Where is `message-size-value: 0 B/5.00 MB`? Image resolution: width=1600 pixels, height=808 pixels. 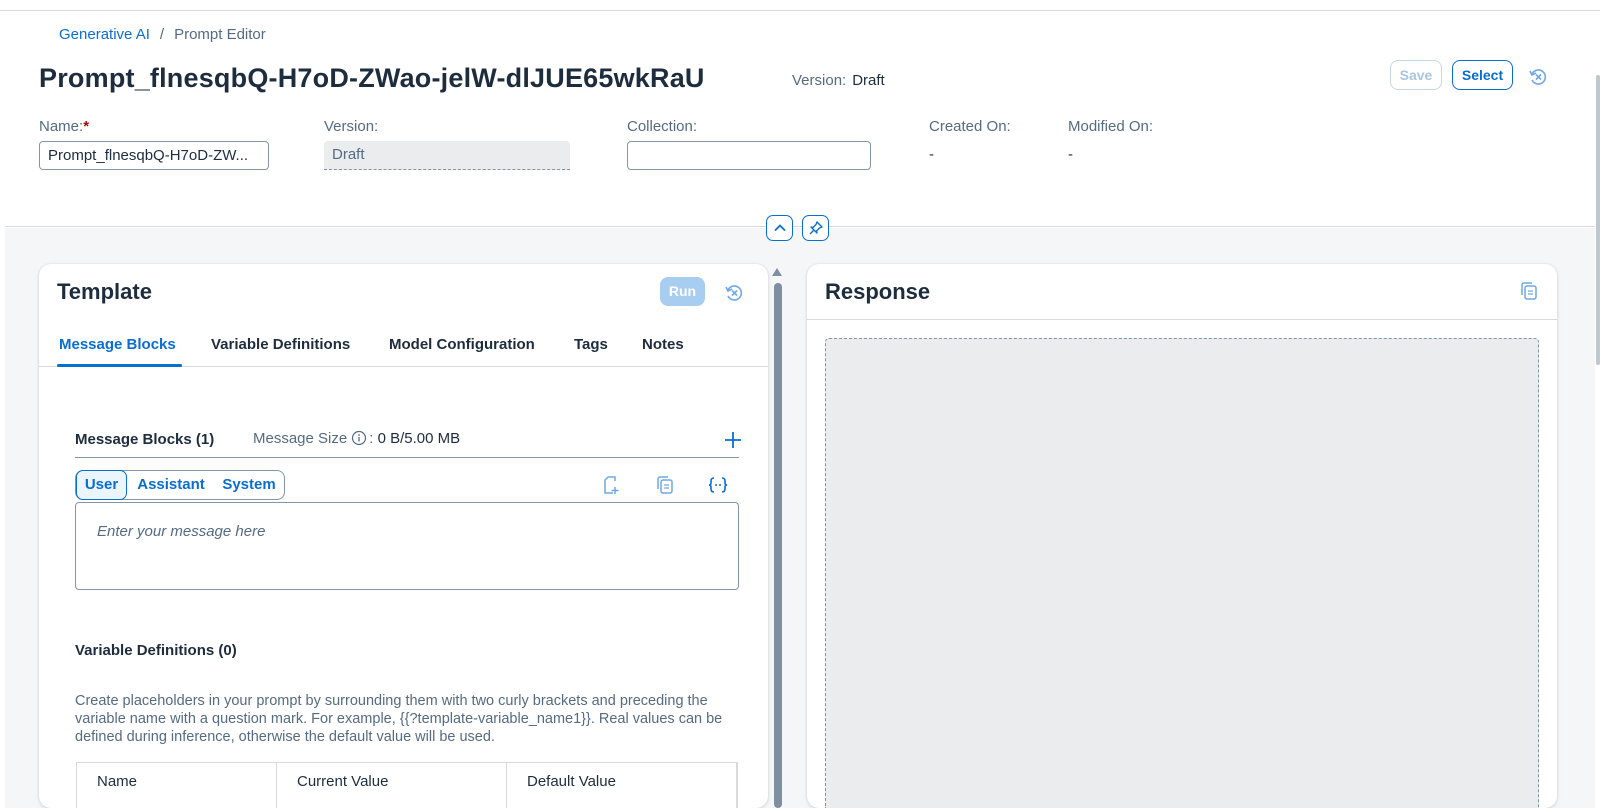
message-size-value: 0 B/5.00 MB is located at coordinates (419, 438).